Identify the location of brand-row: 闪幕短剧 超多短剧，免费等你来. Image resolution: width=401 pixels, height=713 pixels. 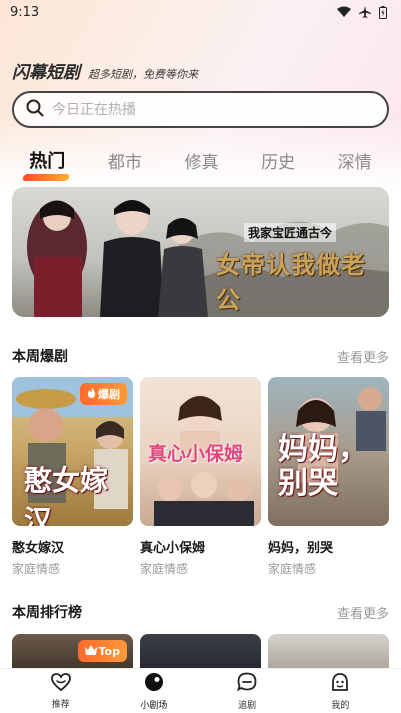
(105, 70).